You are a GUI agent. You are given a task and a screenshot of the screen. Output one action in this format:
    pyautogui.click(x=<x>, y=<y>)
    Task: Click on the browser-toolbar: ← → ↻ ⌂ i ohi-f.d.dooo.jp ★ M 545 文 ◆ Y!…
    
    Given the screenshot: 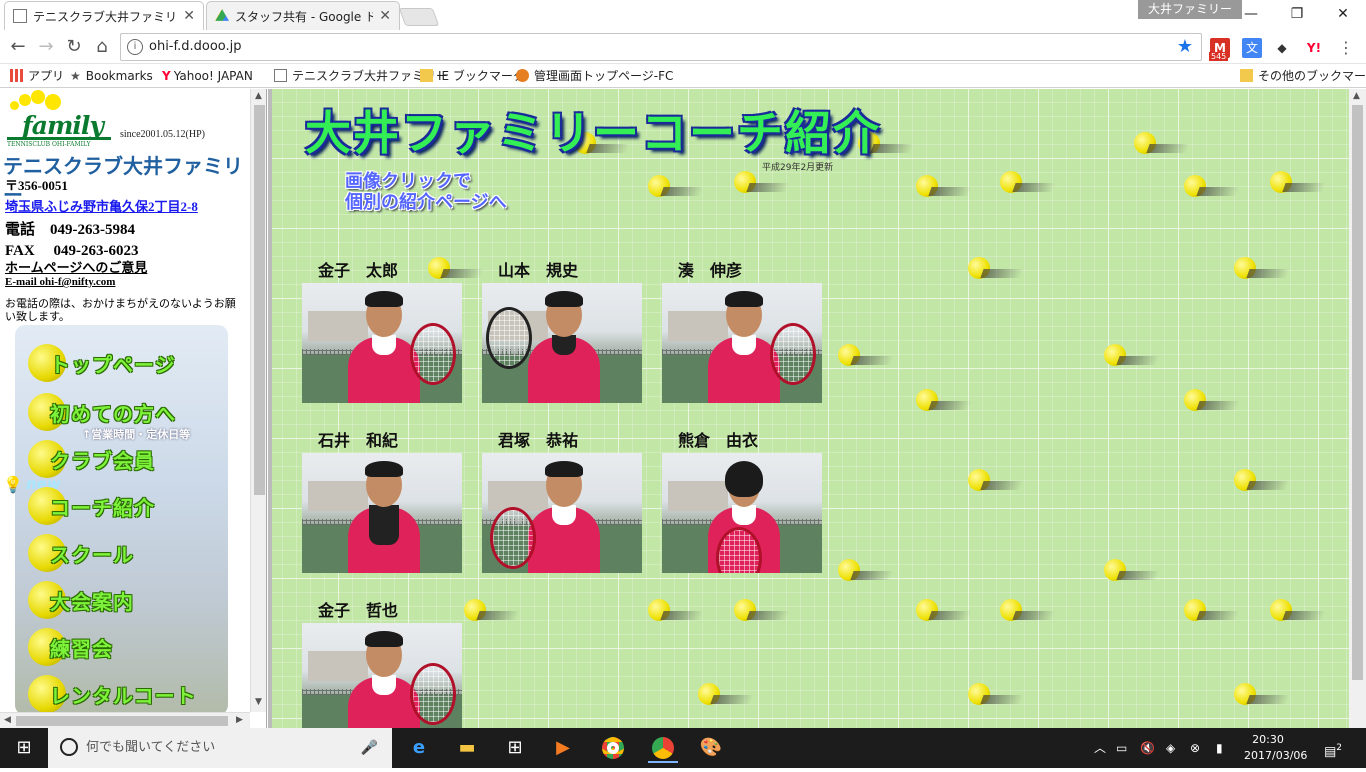 What is the action you would take?
    pyautogui.click(x=683, y=47)
    